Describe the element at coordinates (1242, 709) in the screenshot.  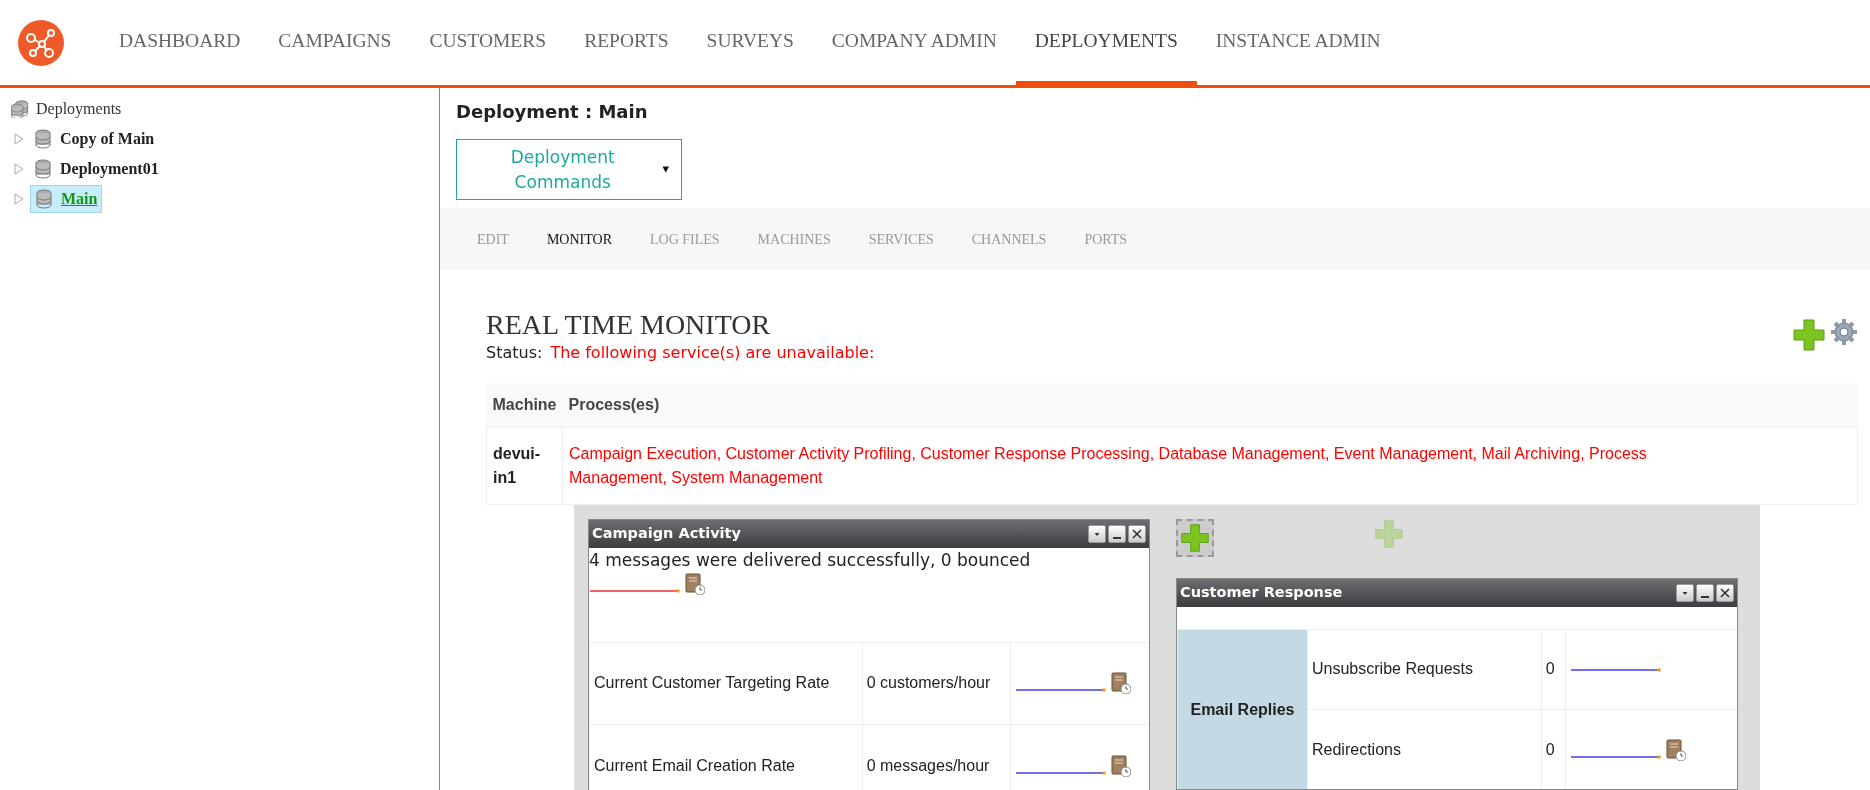
I see `group-label: Email Replies` at that location.